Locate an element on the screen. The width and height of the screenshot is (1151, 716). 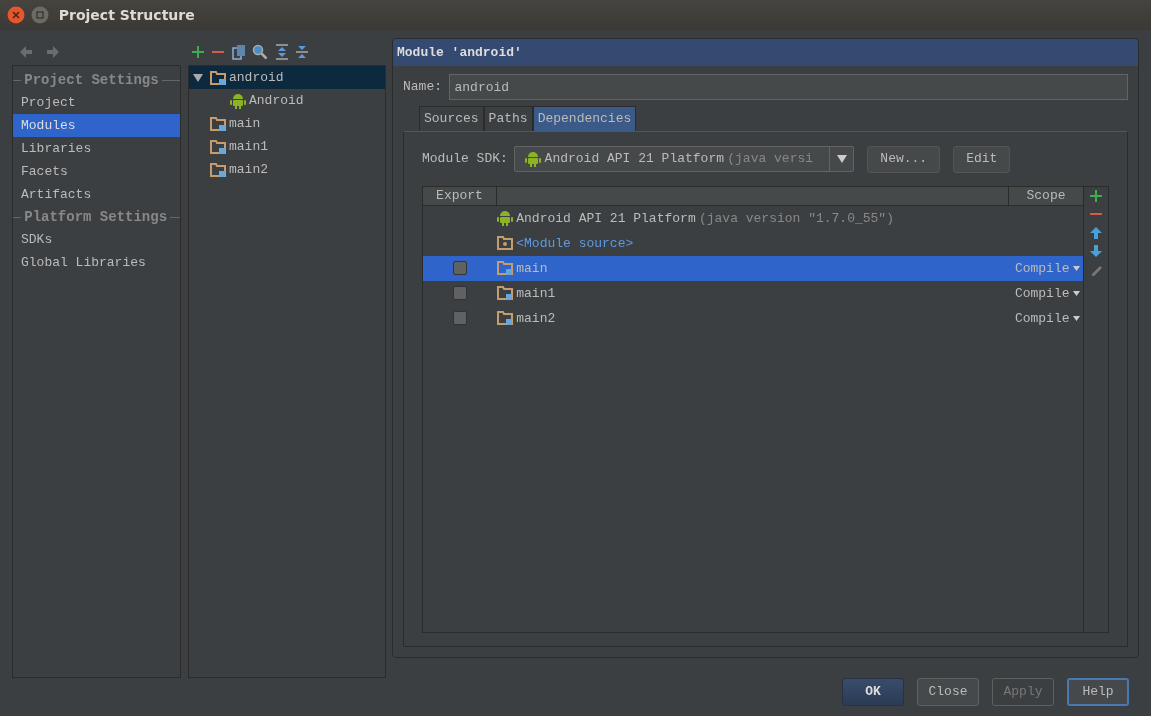
tree-item: main1 is located at coordinates (286, 146).